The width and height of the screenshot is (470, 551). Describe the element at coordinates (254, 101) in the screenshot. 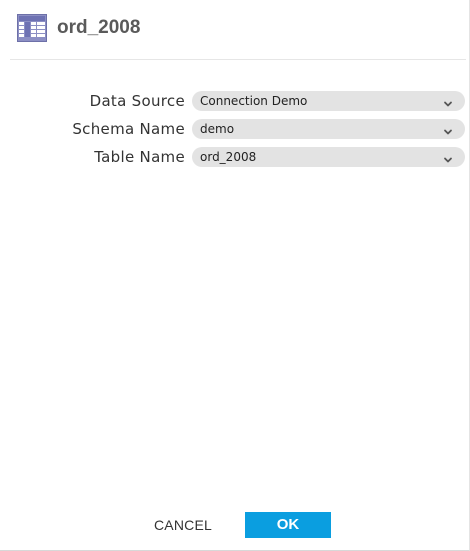

I see `data-source-value: Connection Demo` at that location.